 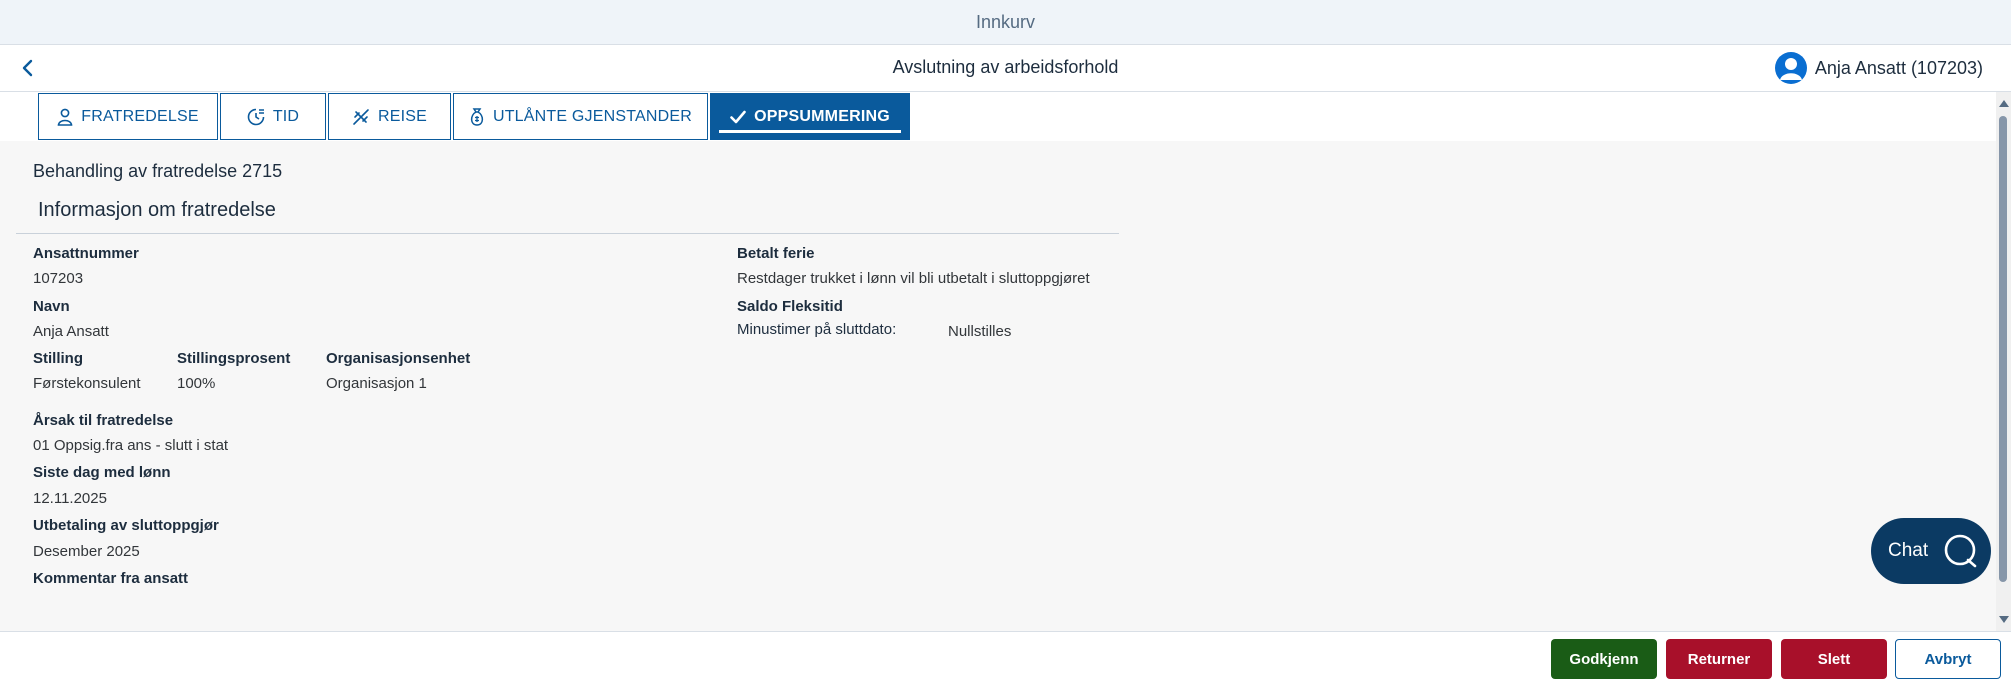 I want to click on section-divider, so click(x=567, y=233).